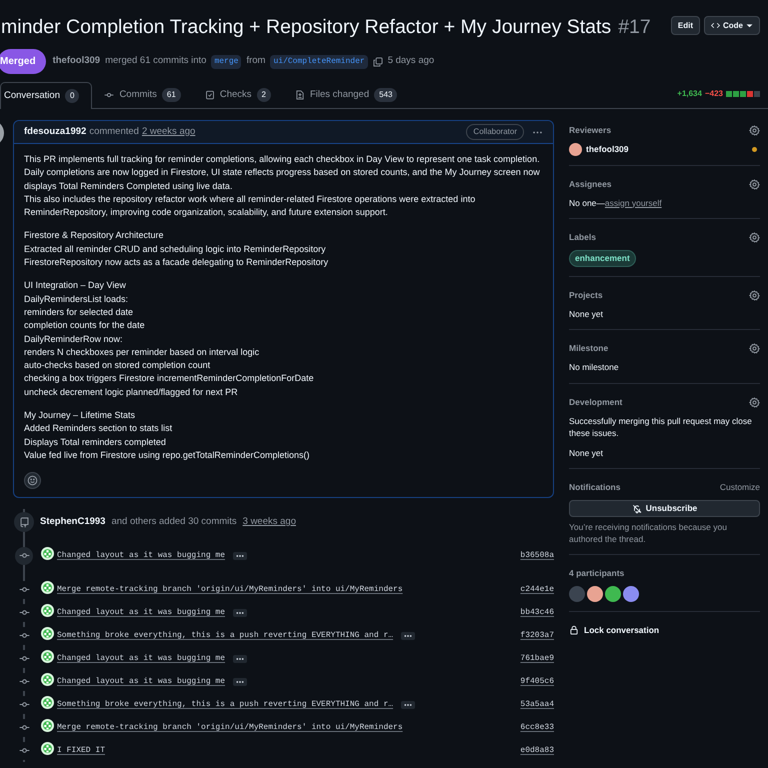 The width and height of the screenshot is (768, 768). I want to click on section-heading: Assignees, so click(590, 184).